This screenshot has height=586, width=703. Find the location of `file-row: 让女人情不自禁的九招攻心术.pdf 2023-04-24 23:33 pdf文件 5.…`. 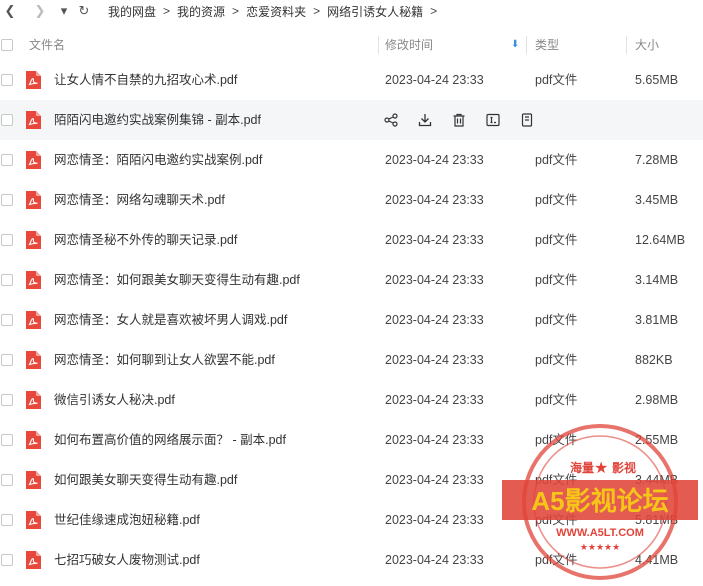

file-row: 让女人情不自禁的九招攻心术.pdf 2023-04-24 23:33 pdf文件 5.… is located at coordinates (351, 80).